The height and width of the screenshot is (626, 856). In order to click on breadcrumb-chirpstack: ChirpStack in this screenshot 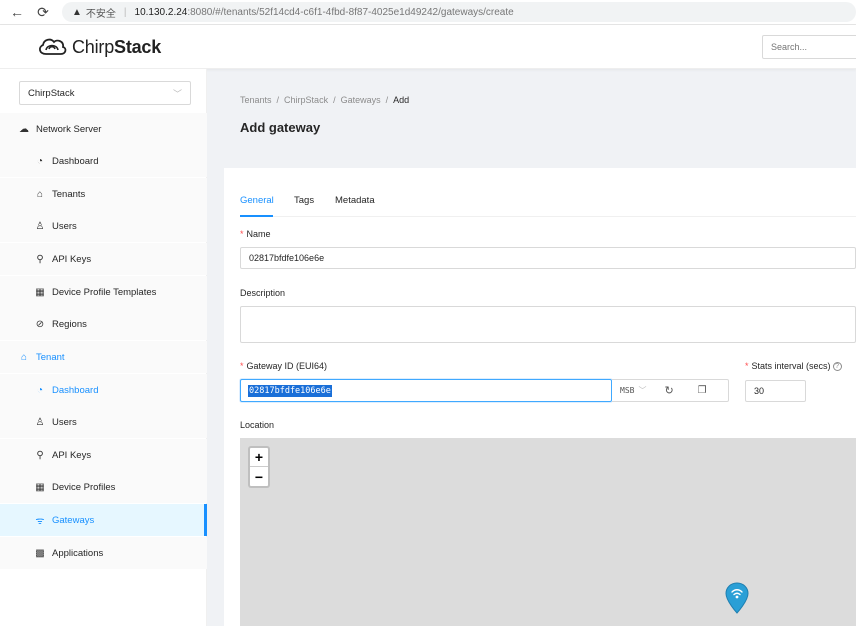, I will do `click(306, 100)`.